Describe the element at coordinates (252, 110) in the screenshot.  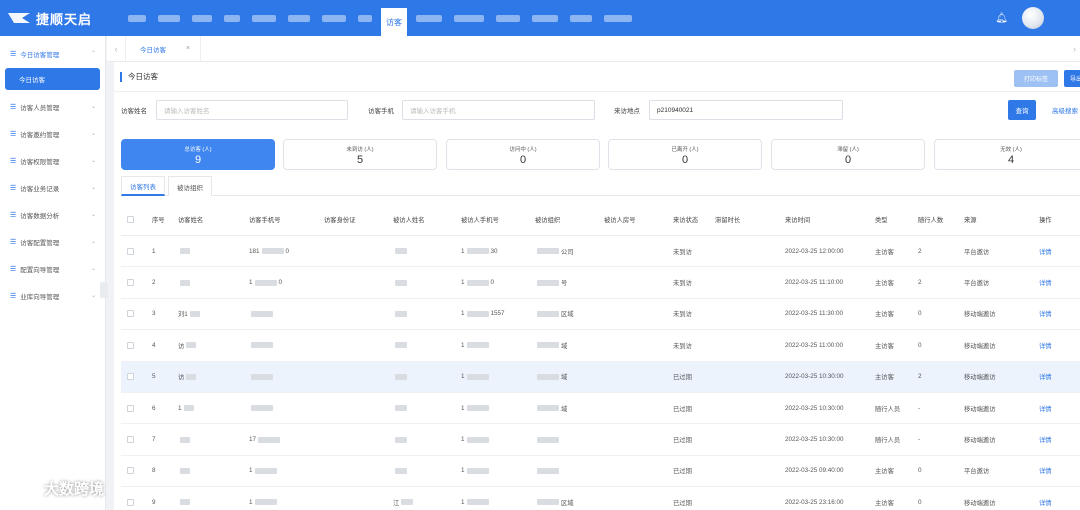
I see `visitor-name-input: 请输入访客姓名` at that location.